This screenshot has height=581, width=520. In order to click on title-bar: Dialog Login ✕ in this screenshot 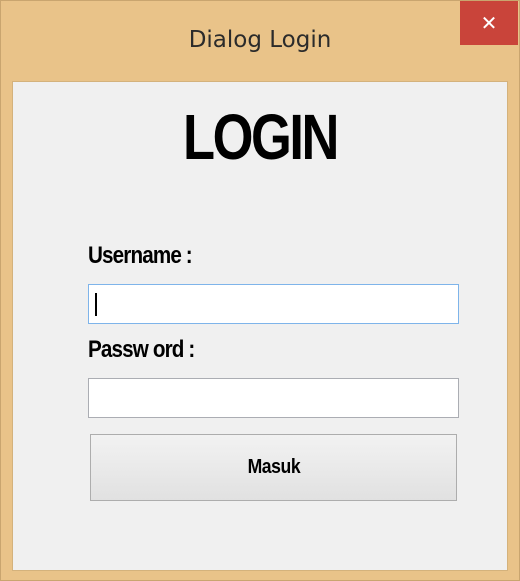, I will do `click(260, 41)`.